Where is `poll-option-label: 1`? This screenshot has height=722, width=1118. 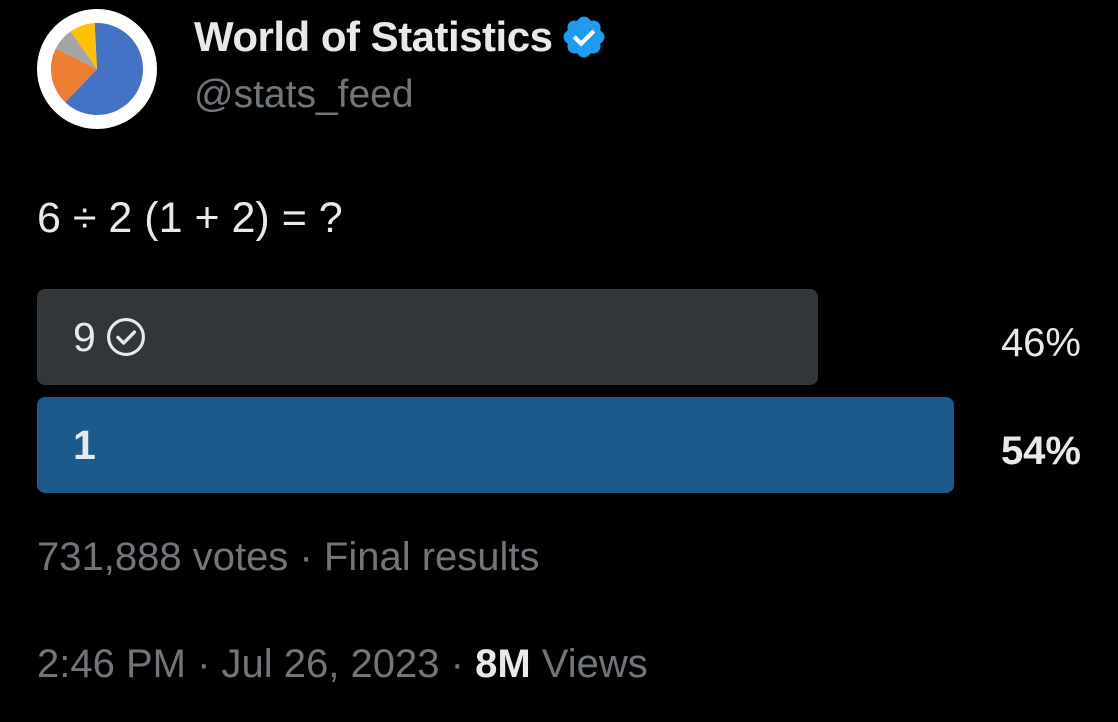
poll-option-label: 1 is located at coordinates (84, 445).